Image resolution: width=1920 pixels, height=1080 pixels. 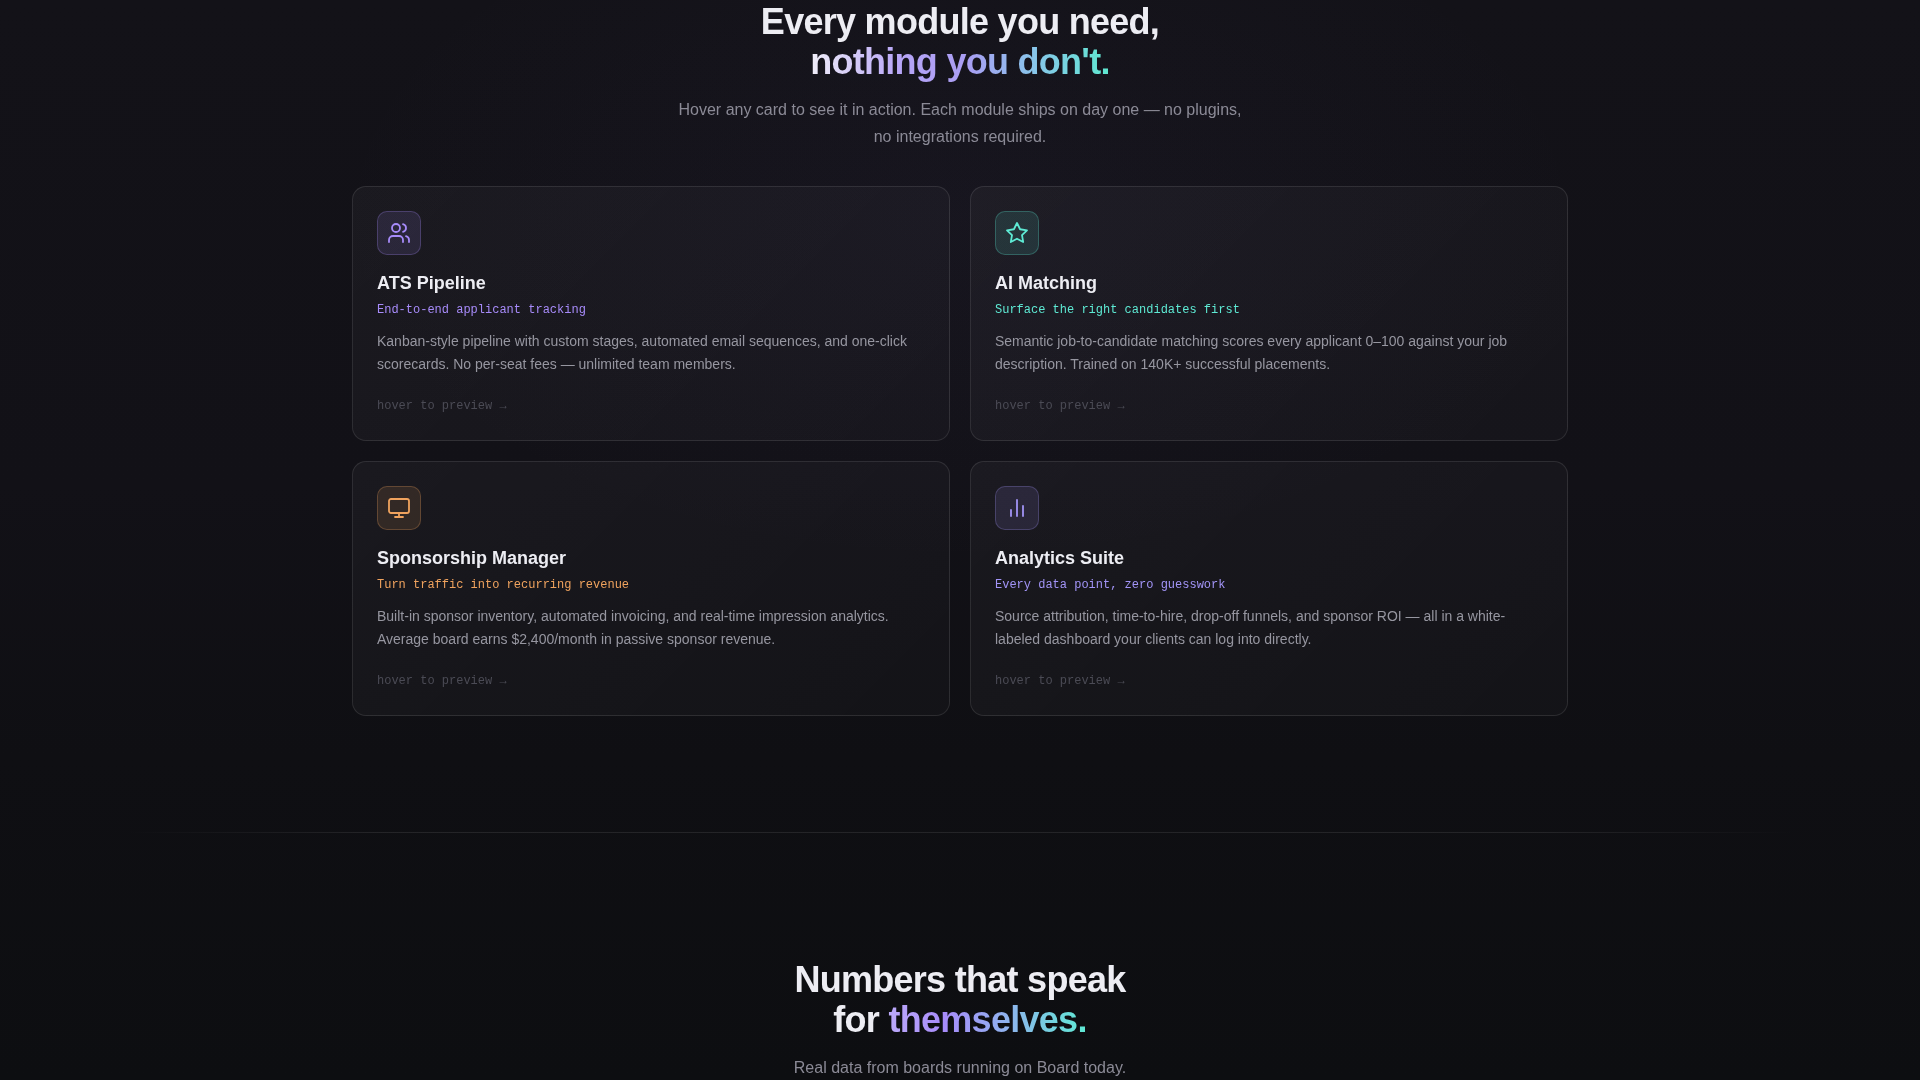 I want to click on bar-chart-icon, so click(x=1017, y=508).